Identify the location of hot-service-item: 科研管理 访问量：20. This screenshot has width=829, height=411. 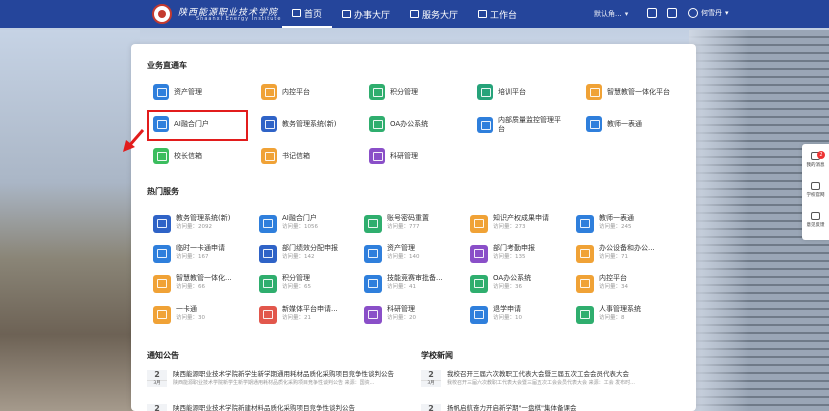
(390, 314).